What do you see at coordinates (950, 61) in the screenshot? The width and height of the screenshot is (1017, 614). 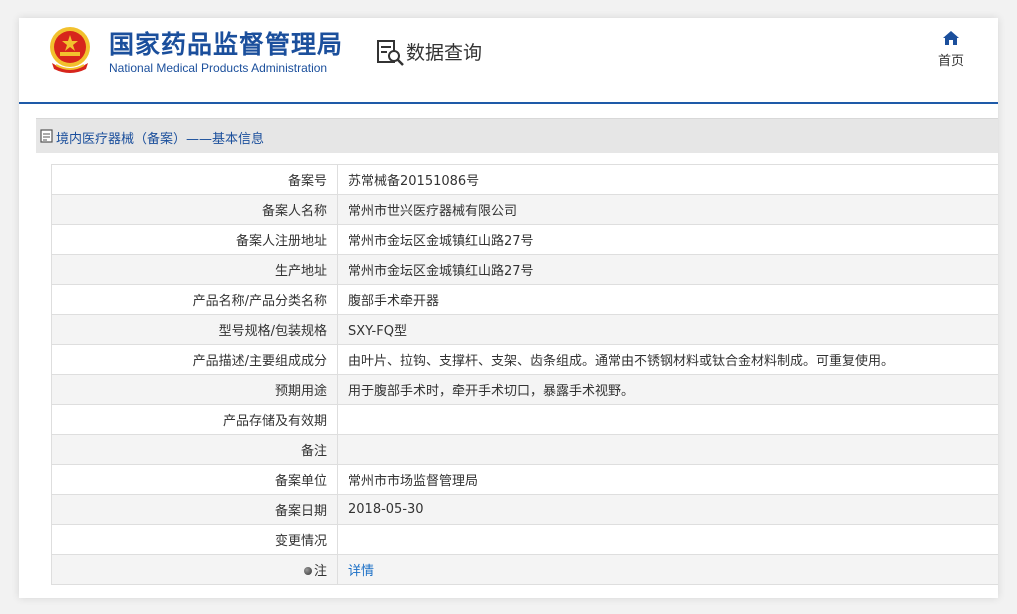 I see `home-label: 首页` at bounding box center [950, 61].